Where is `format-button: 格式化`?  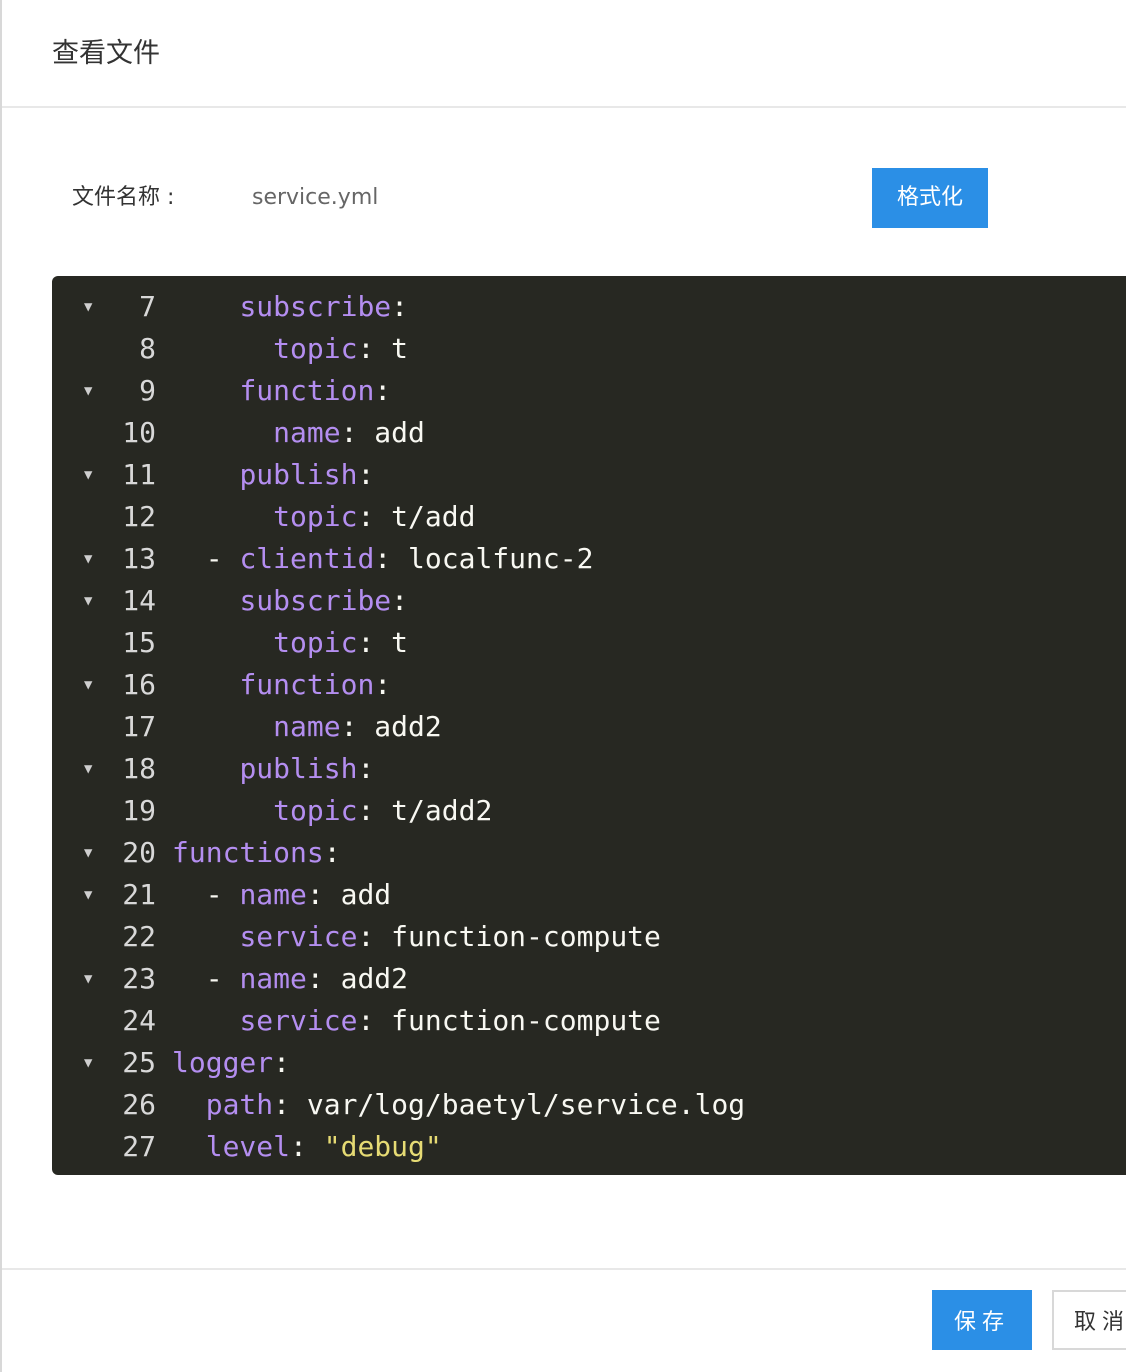
format-button: 格式化 is located at coordinates (930, 198).